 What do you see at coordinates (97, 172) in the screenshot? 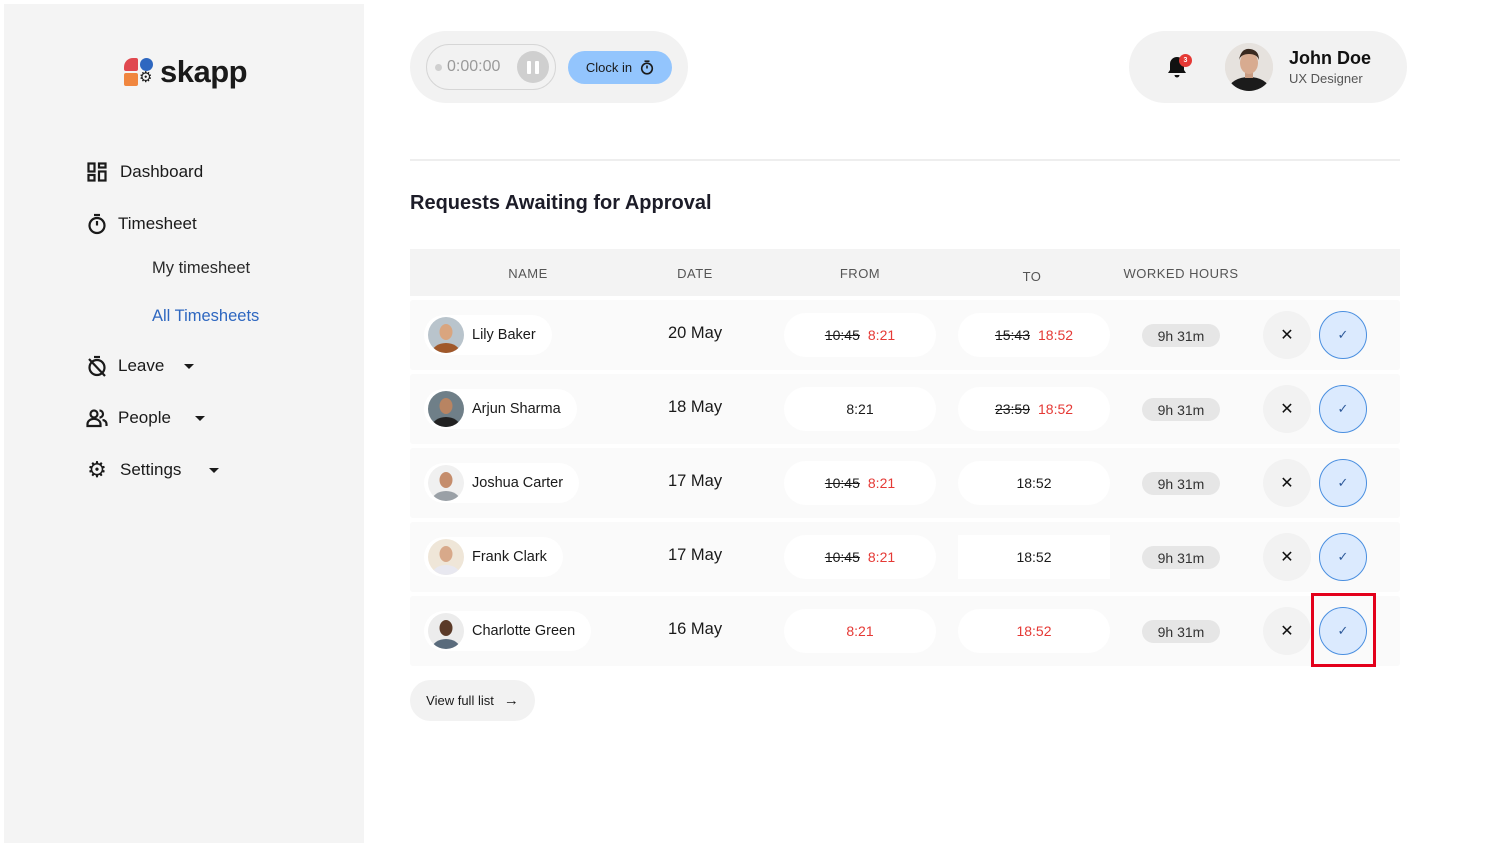
I see `dashboard-icon` at bounding box center [97, 172].